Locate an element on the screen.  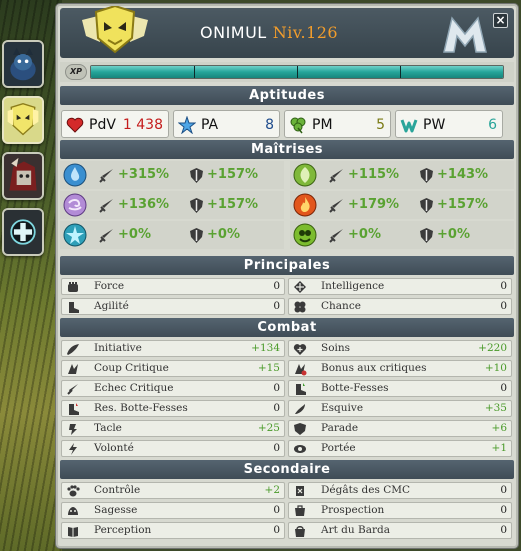
stat-label: Tacle is located at coordinates (108, 428).